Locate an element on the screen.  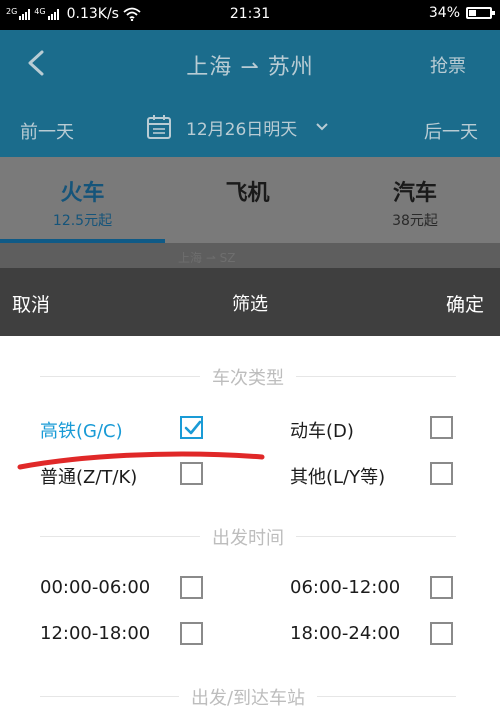
next-day-button: 后一天 is located at coordinates (451, 131).